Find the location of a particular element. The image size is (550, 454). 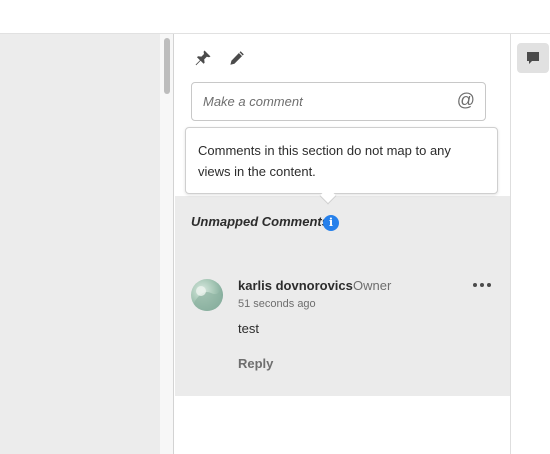

mention-button: @ is located at coordinates (466, 100).